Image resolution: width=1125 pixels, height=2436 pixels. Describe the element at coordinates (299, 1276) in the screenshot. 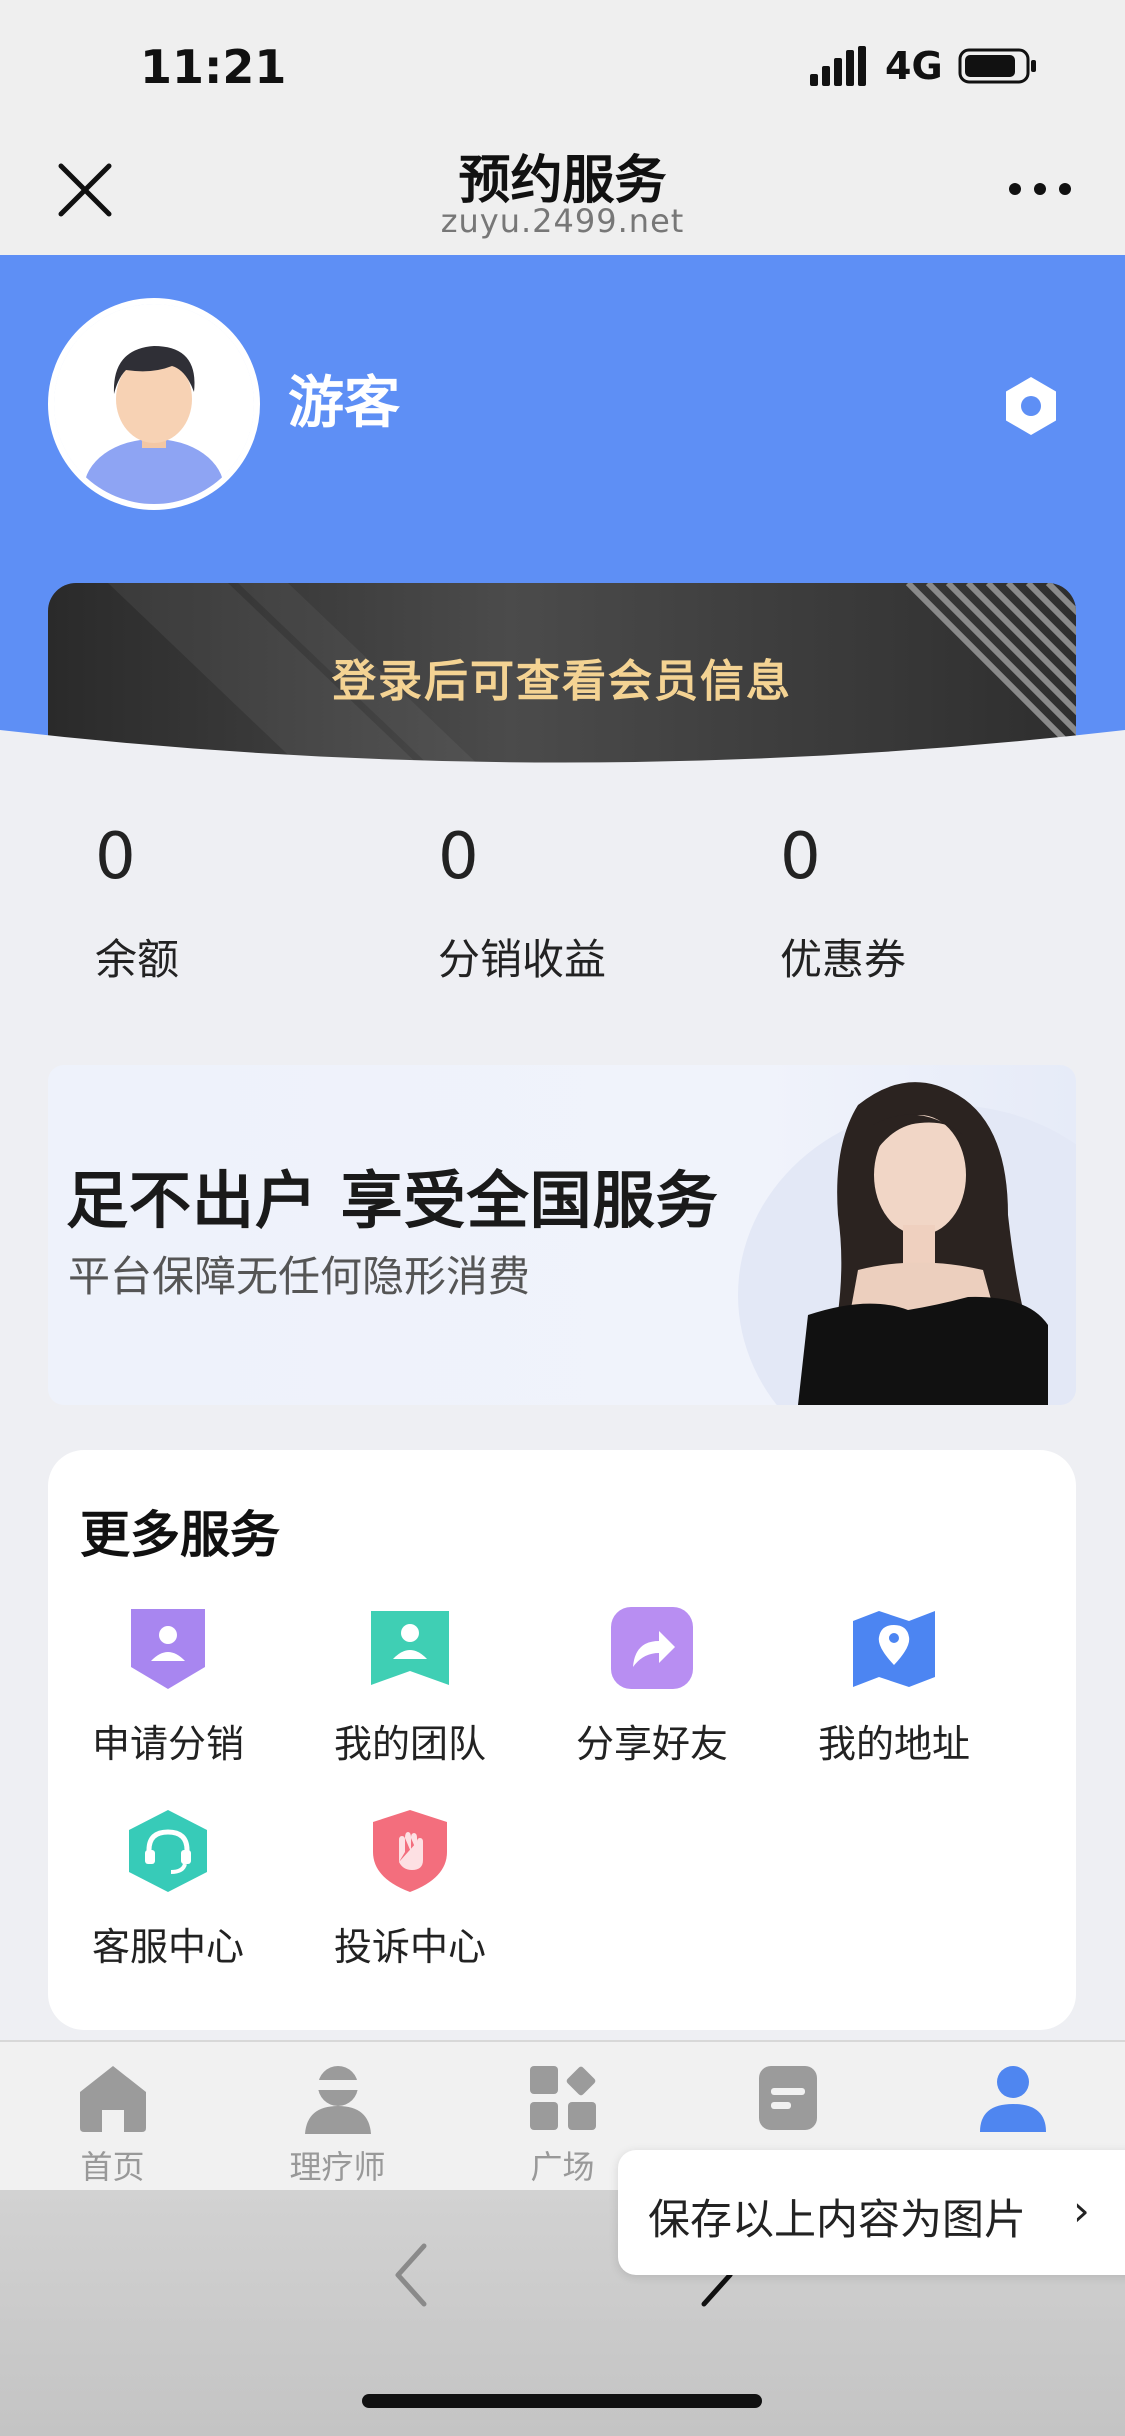

I see `banner-subtitle: 平台保障无任何隐形消费` at that location.